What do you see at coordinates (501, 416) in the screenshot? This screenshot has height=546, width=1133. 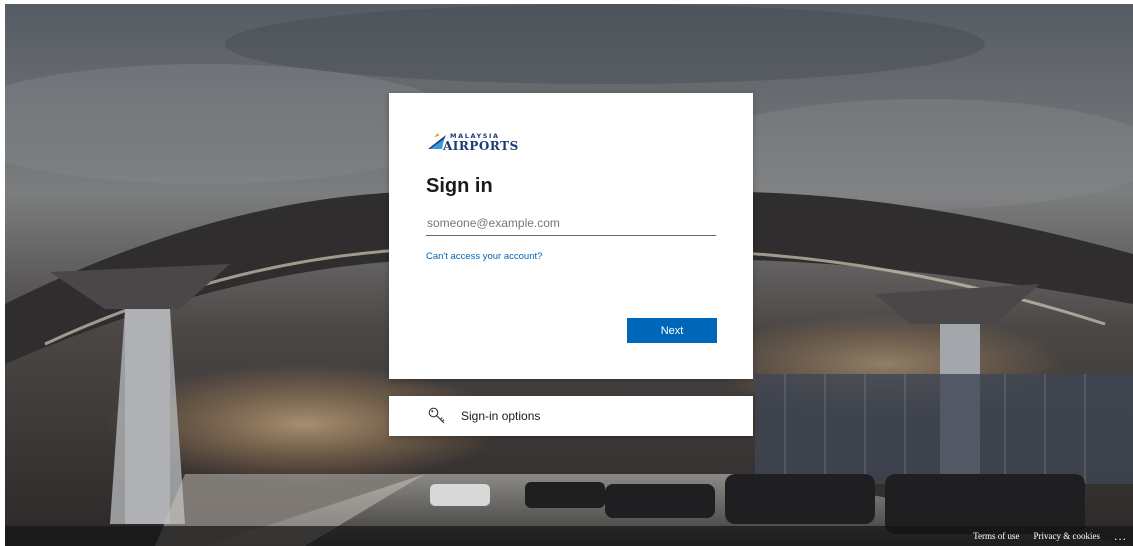 I see `signin-options-label: Sign-in options` at bounding box center [501, 416].